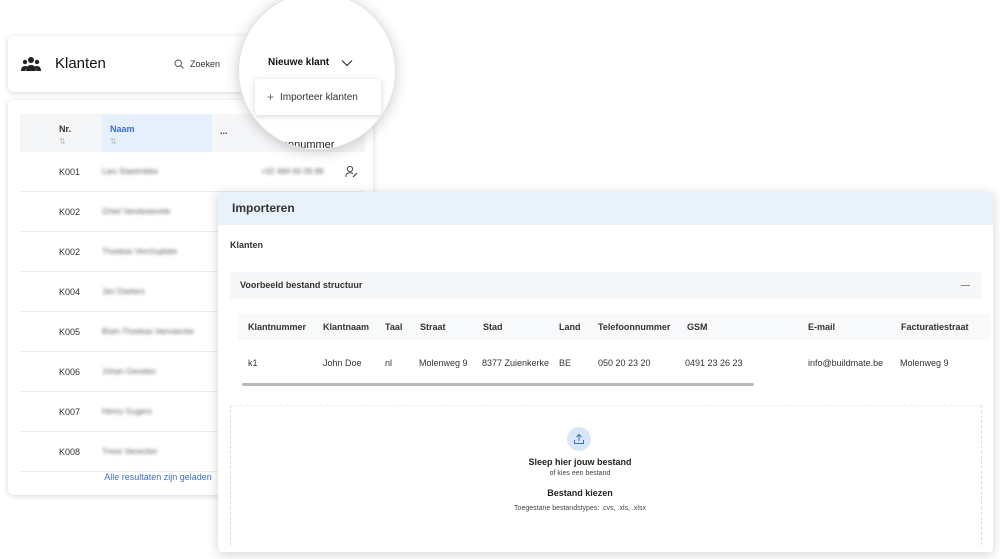  Describe the element at coordinates (123, 291) in the screenshot. I see `customer-name: Jan Daelers` at that location.